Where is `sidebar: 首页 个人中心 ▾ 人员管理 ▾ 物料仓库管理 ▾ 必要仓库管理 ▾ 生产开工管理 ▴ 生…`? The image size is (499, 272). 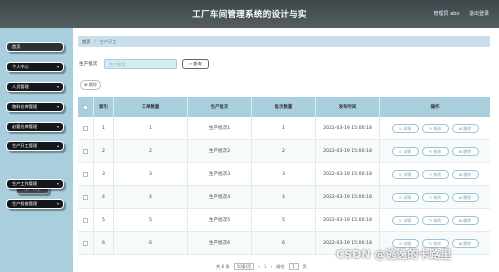
sidebar: 首页 个人中心 ▾ 人员管理 ▾ 物料仓库管理 ▾ 必要仓库管理 ▾ 生产开工管理 ▴ 生… is located at coordinates (36, 150).